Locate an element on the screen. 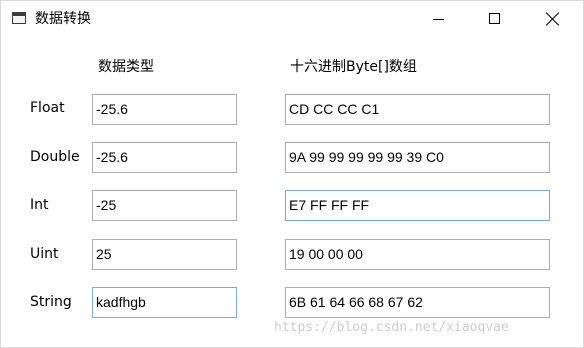 This screenshot has height=348, width=584. double-value-input: -25.6 is located at coordinates (164, 157).